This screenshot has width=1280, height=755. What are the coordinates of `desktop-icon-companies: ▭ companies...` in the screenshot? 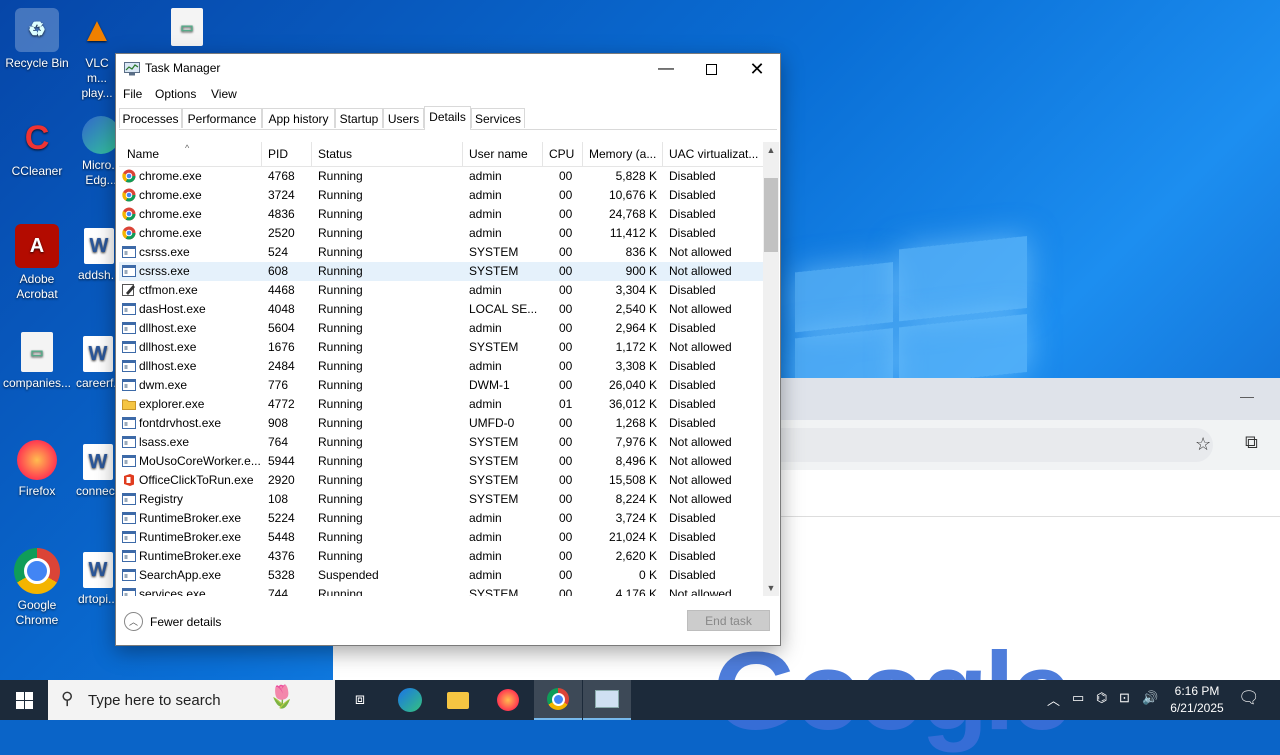 It's located at (37, 361).